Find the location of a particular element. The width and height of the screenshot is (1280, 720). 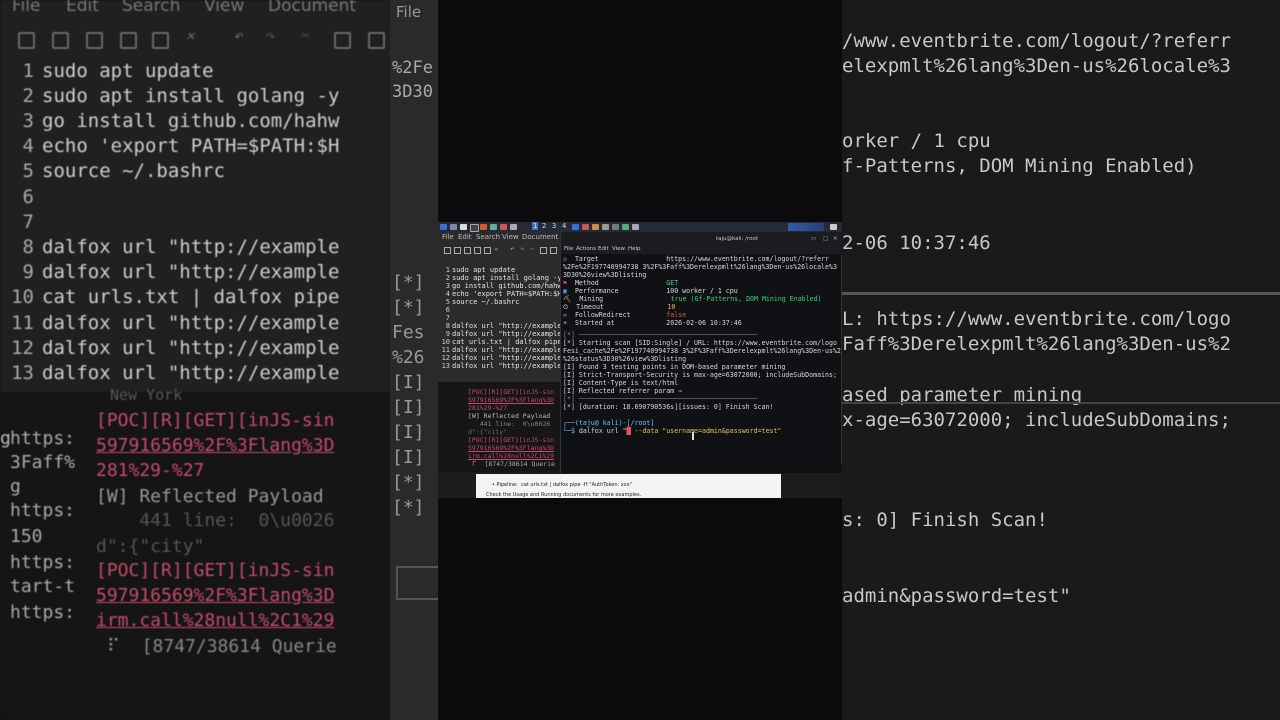

editor-menu-search: Search is located at coordinates (488, 237).